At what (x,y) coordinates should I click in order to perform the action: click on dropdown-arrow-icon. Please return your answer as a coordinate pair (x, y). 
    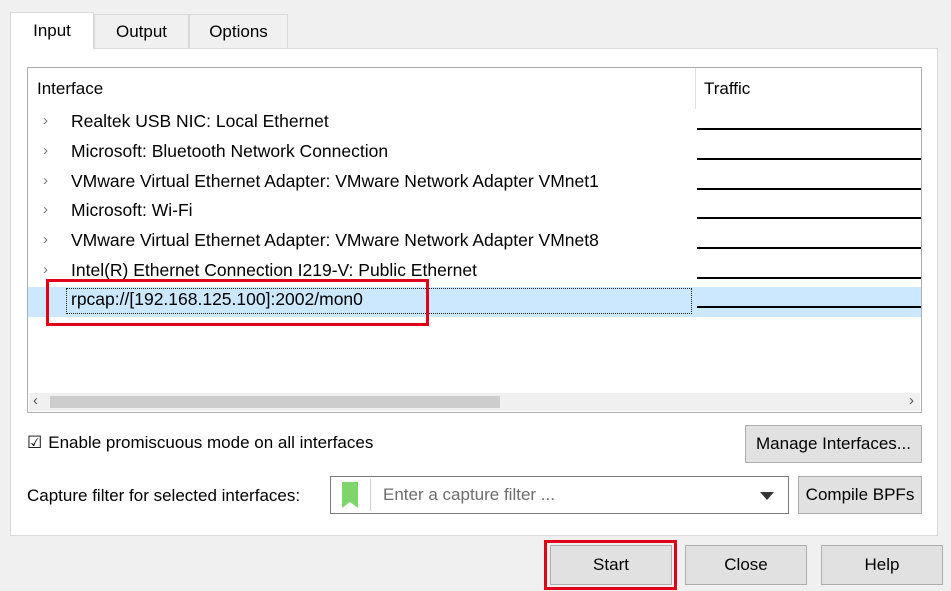
    Looking at the image, I should click on (767, 496).